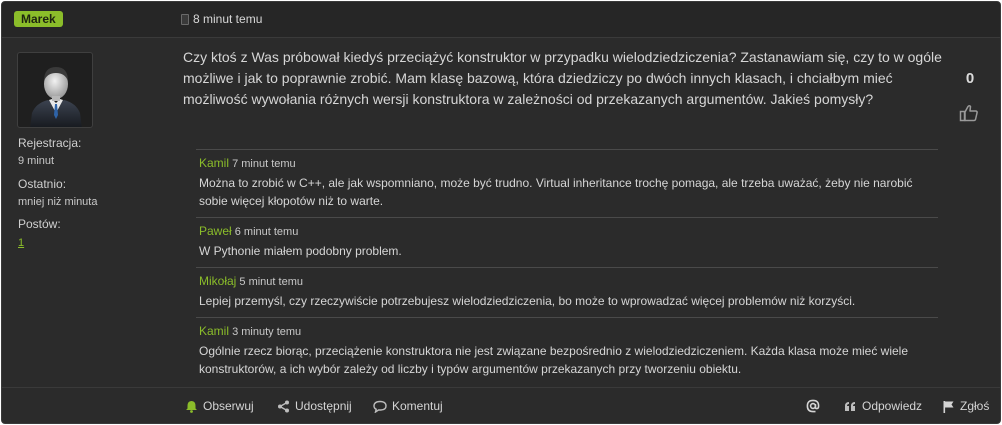  What do you see at coordinates (300, 251) in the screenshot?
I see `comment-text: W Pythonie miałem podobny problem.` at bounding box center [300, 251].